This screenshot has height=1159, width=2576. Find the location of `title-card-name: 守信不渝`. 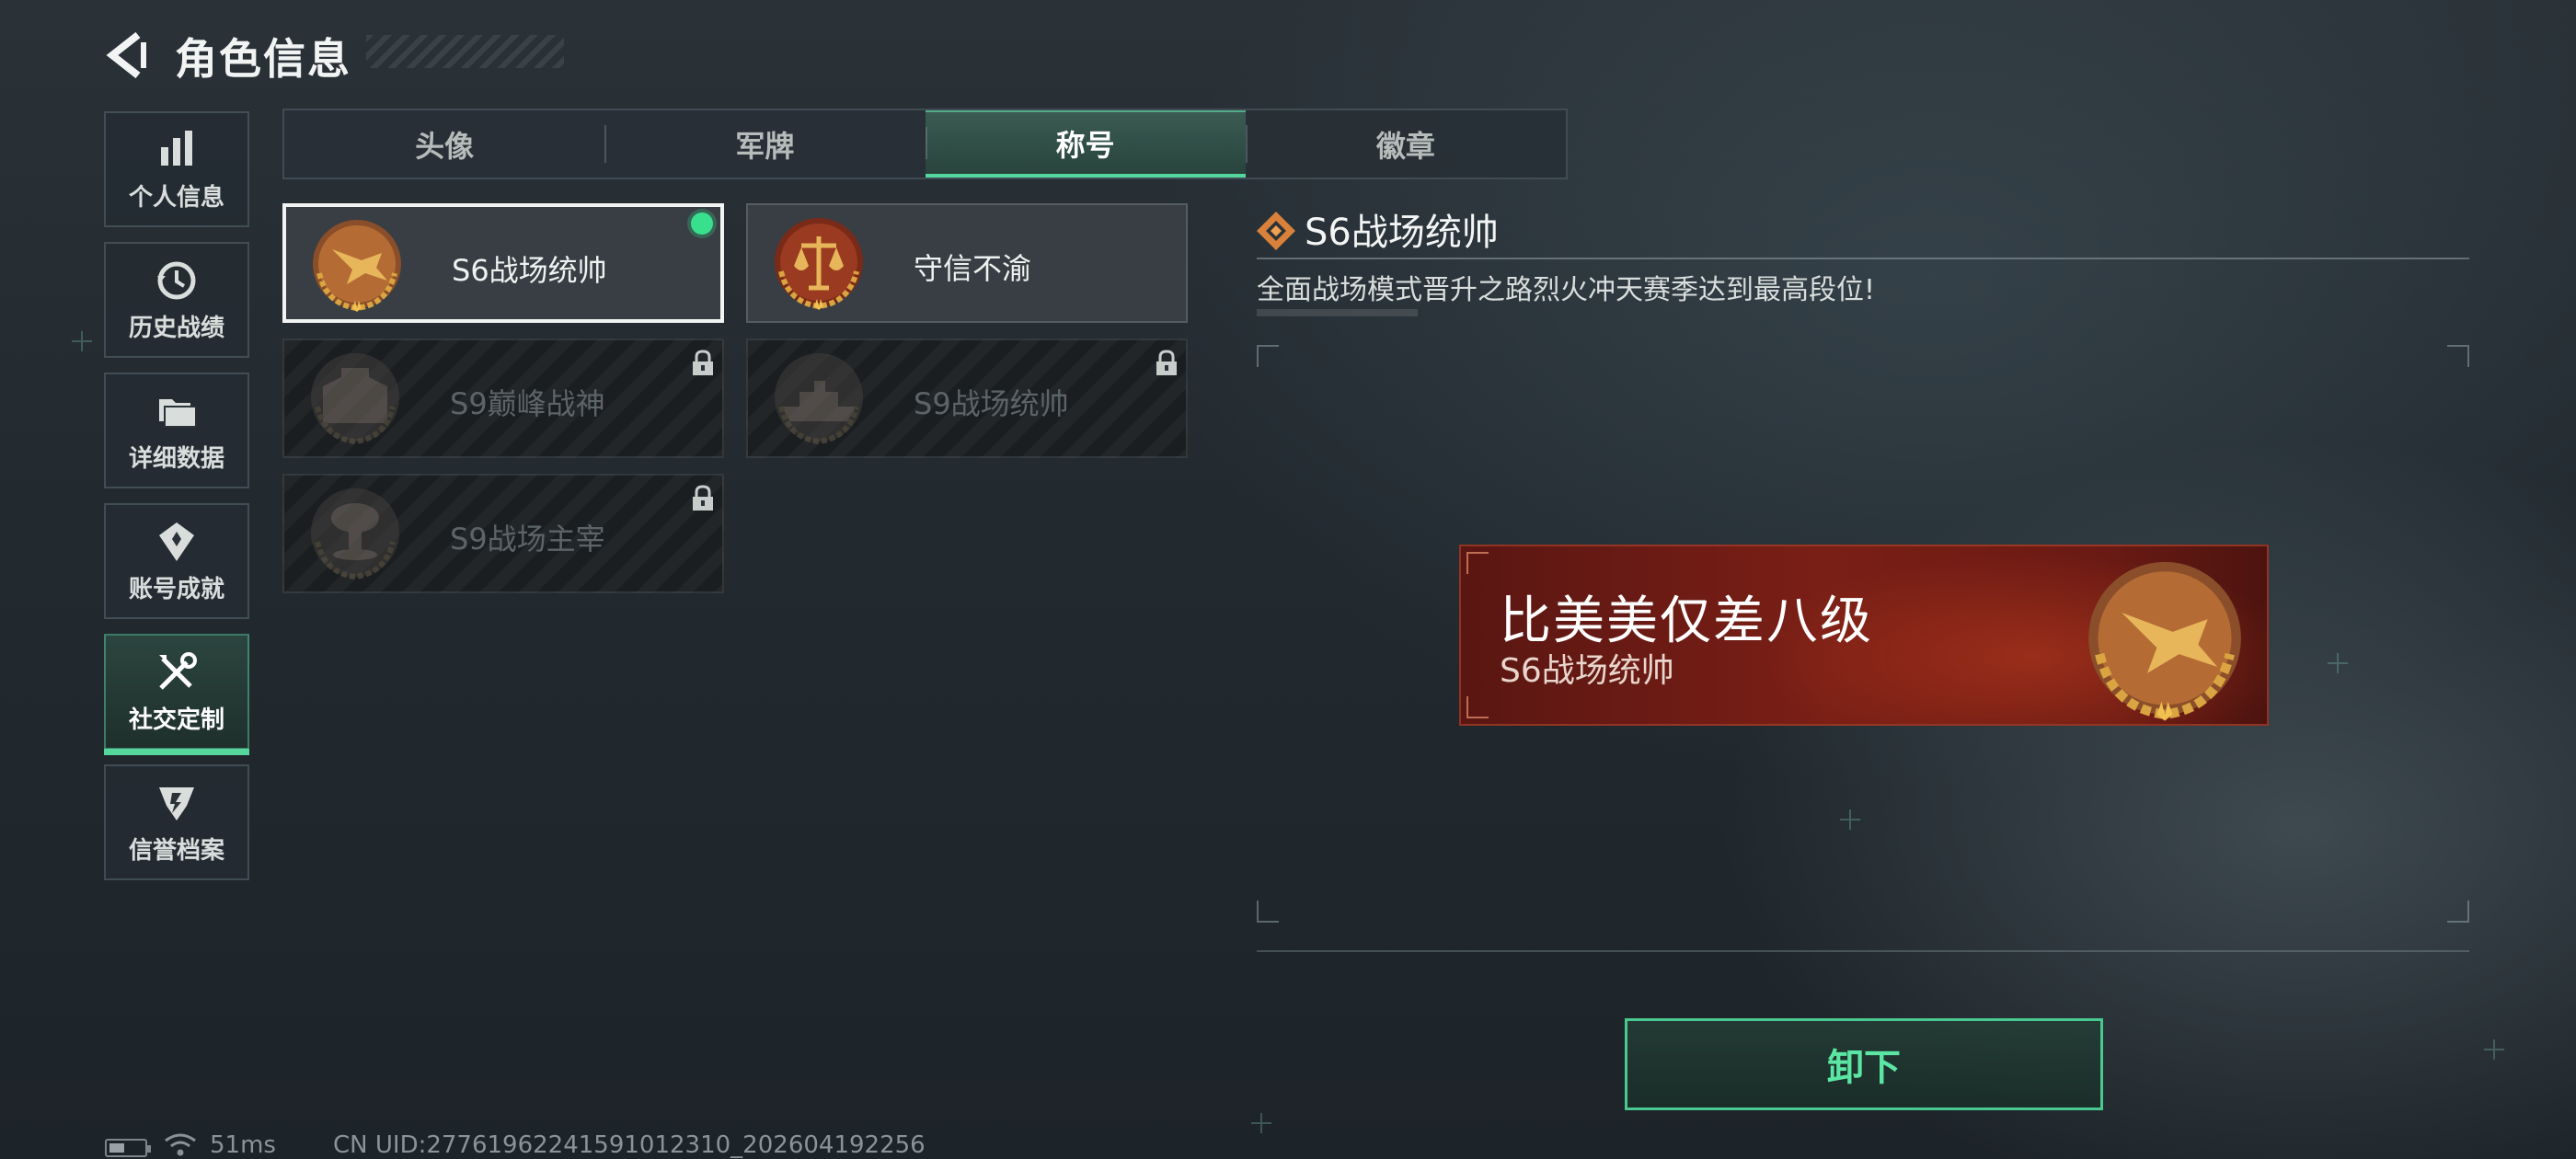

title-card-name: 守信不渝 is located at coordinates (973, 268).